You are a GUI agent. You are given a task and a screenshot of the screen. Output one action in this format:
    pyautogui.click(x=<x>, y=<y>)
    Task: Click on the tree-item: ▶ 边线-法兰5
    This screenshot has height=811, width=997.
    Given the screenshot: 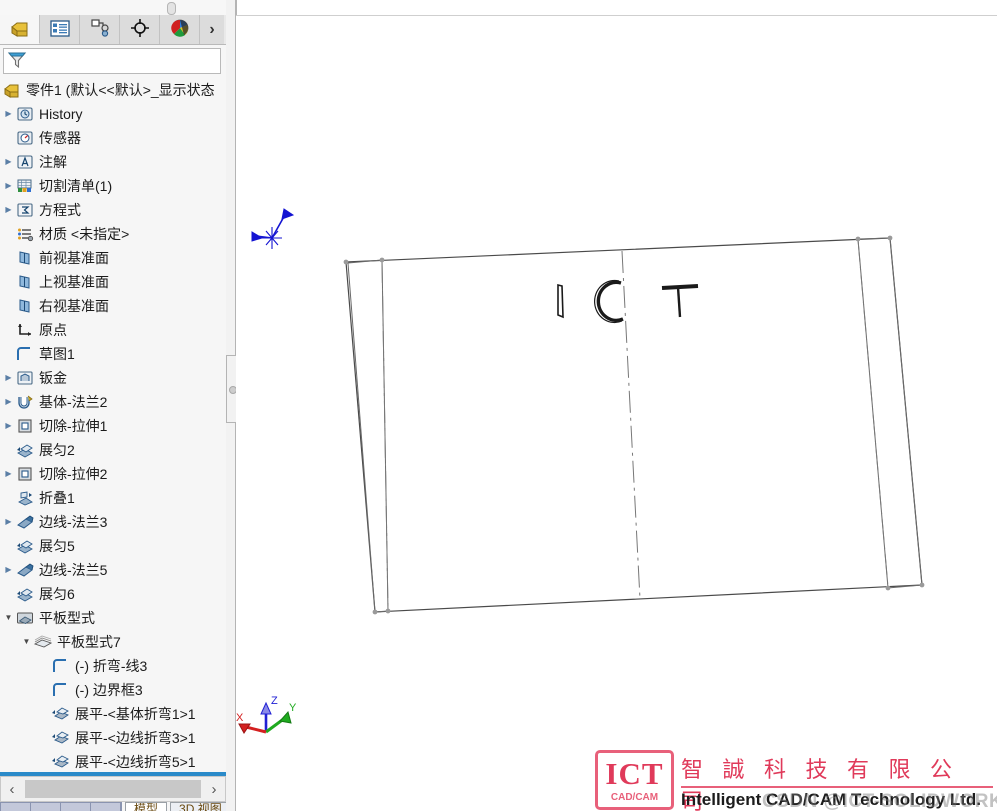 What is the action you would take?
    pyautogui.click(x=113, y=570)
    